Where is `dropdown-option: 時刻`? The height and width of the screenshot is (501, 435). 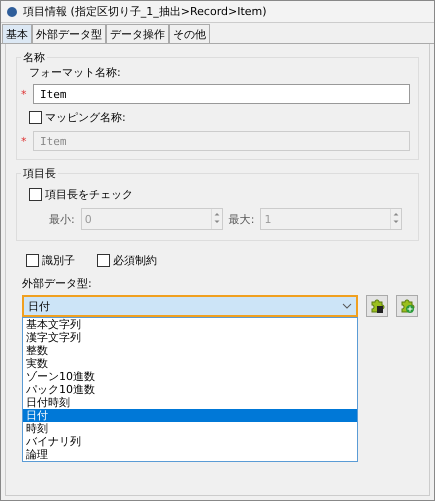
dropdown-option: 時刻 is located at coordinates (190, 428).